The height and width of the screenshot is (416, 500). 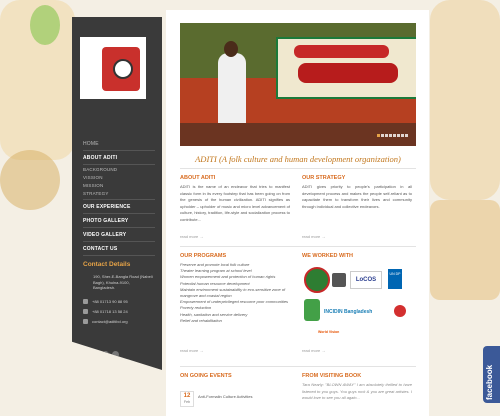 I want to click on event-month: Feb, so click(x=187, y=402).